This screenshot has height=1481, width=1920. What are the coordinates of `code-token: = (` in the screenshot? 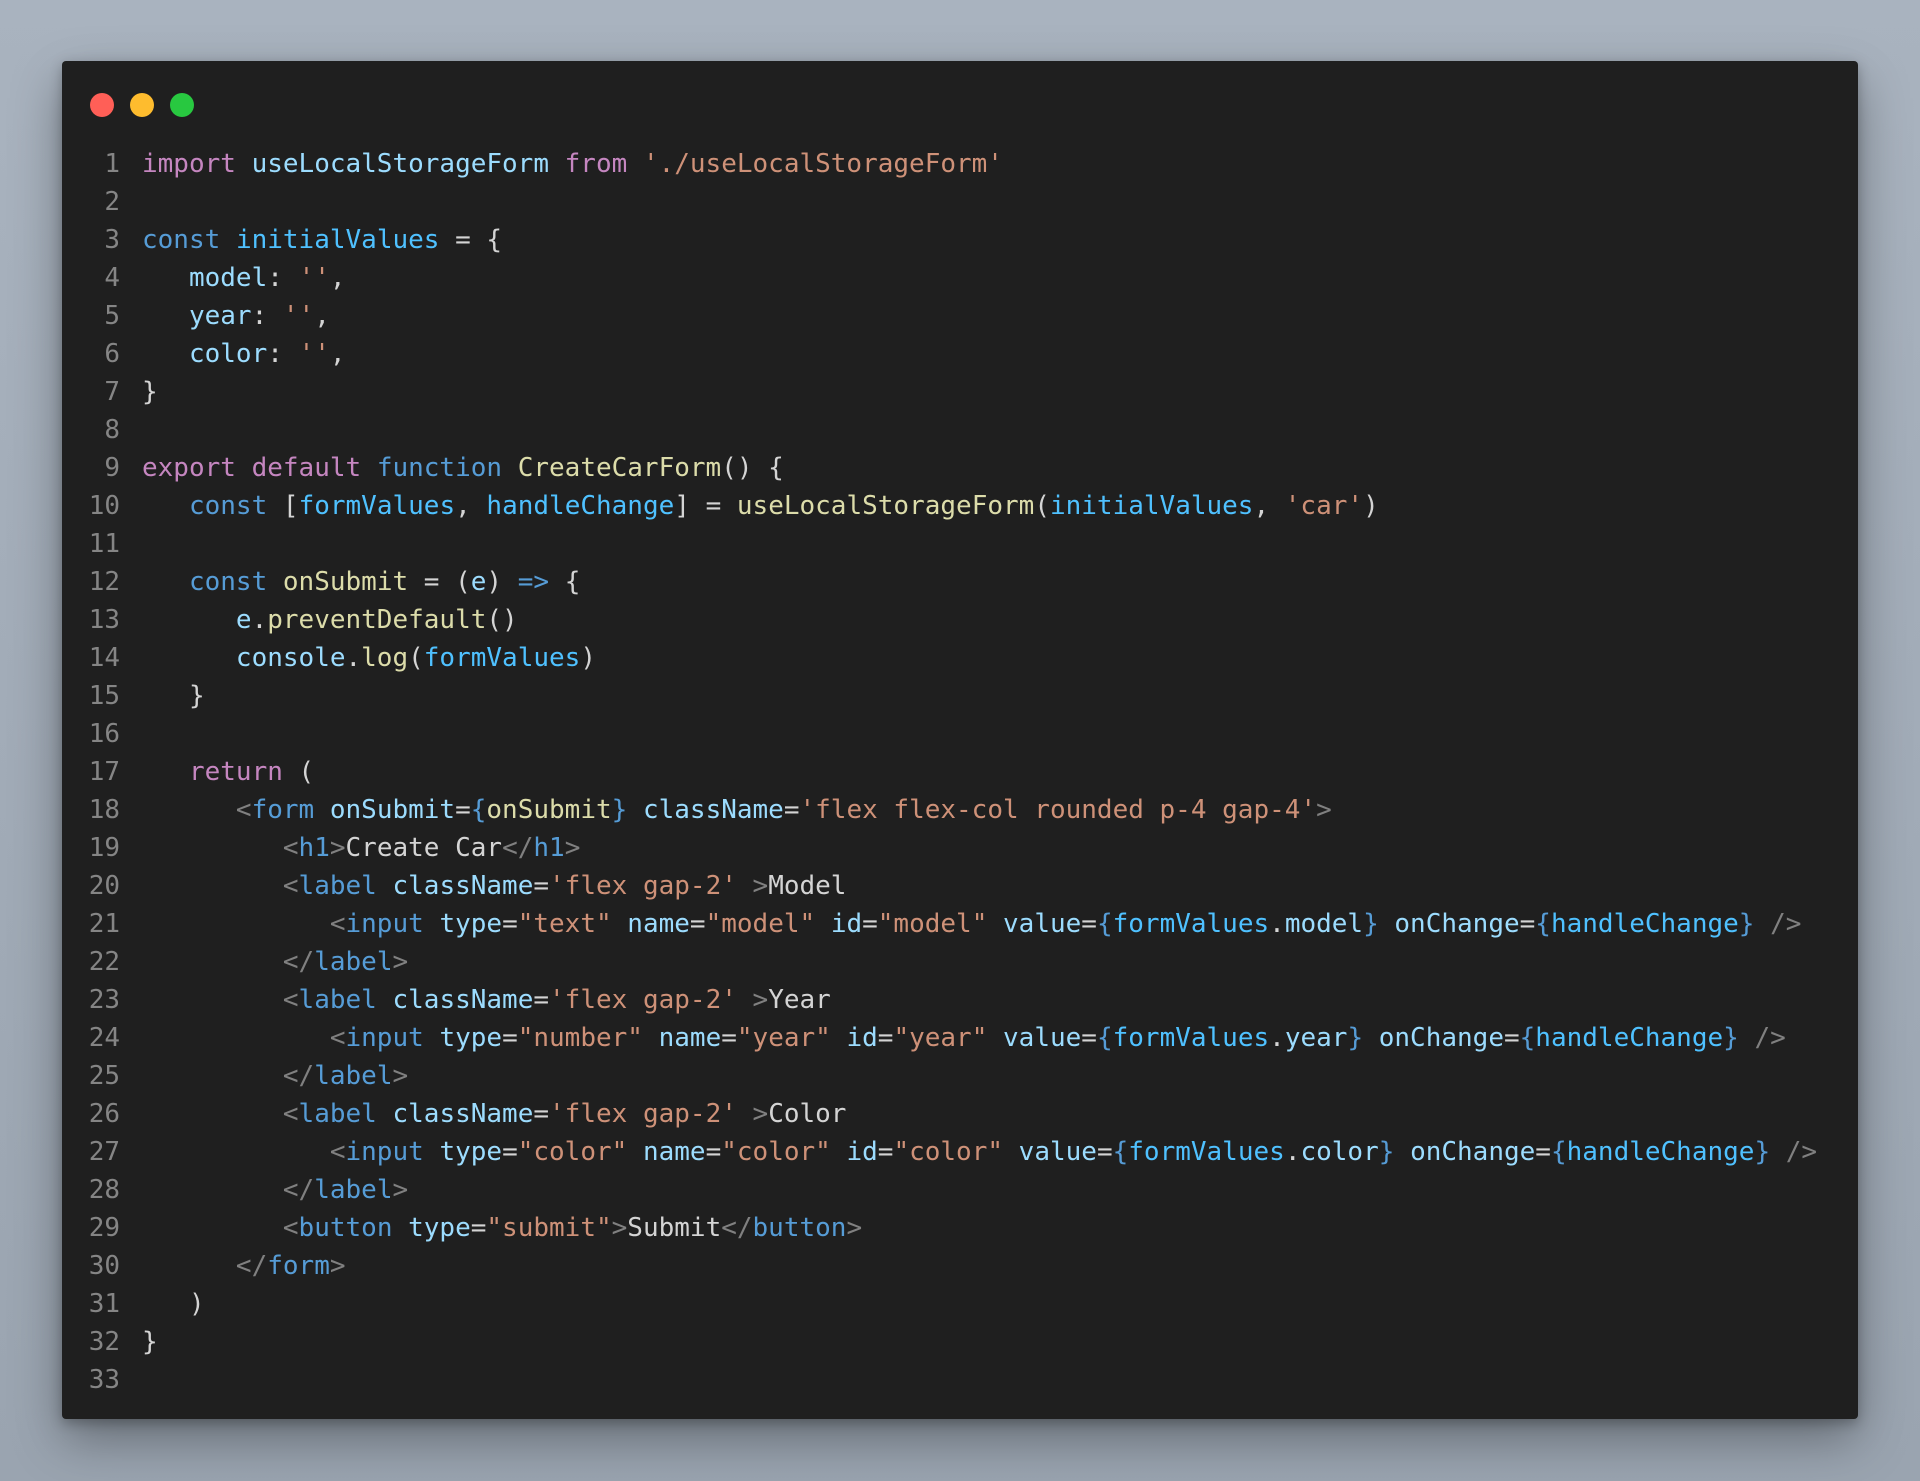 It's located at (439, 582).